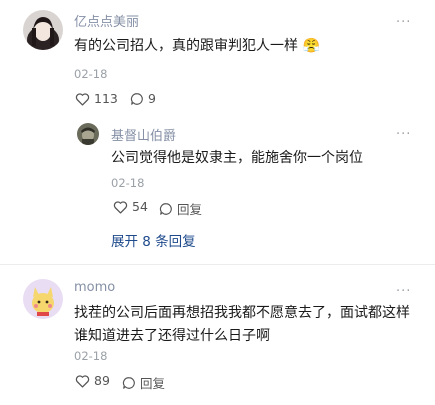  Describe the element at coordinates (88, 134) in the screenshot. I see `avatar-jidushan` at that location.